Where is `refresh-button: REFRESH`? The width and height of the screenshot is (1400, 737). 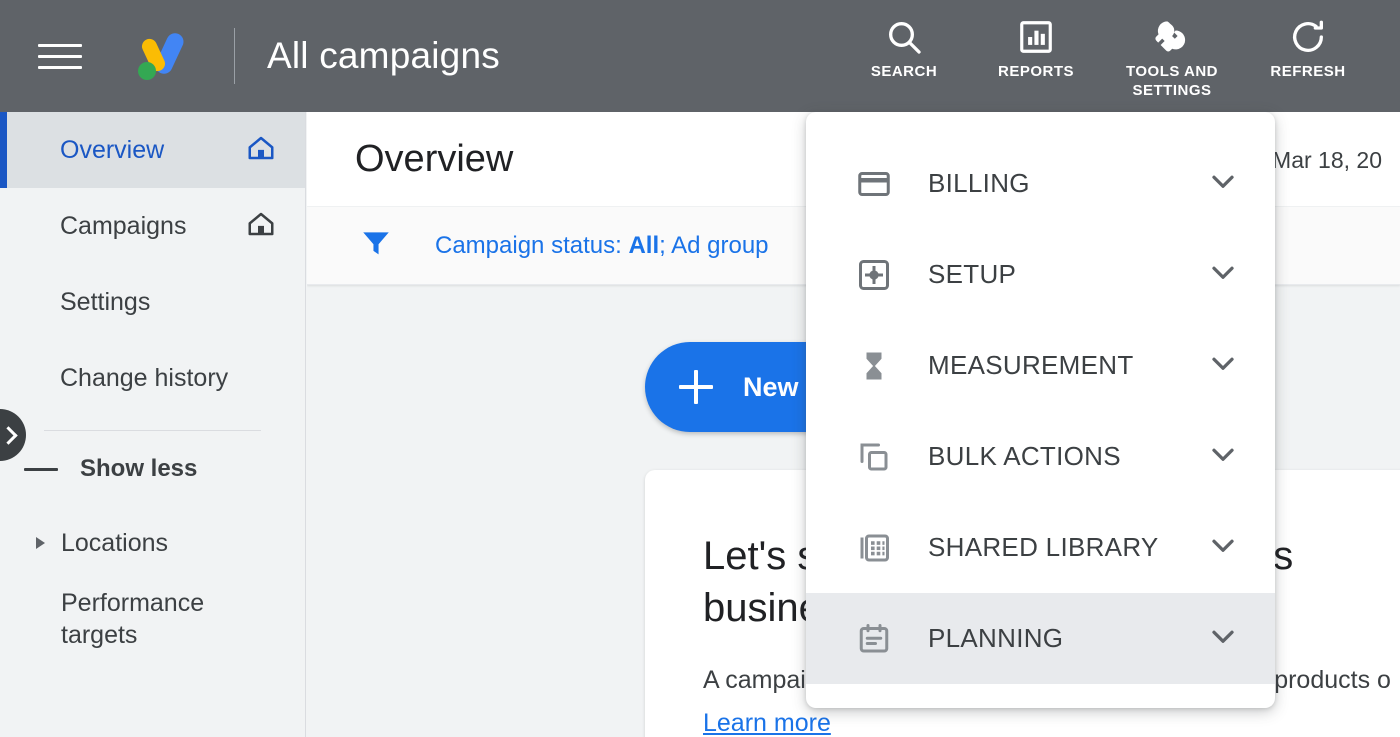
refresh-button: REFRESH is located at coordinates (1308, 47).